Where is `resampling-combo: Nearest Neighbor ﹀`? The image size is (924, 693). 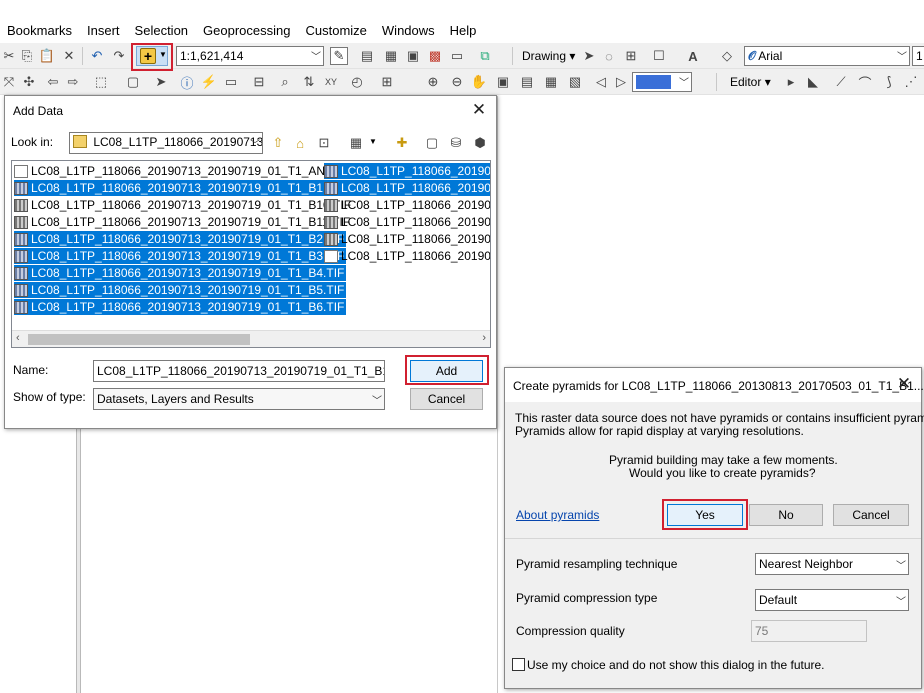
resampling-combo: Nearest Neighbor ﹀ is located at coordinates (832, 564).